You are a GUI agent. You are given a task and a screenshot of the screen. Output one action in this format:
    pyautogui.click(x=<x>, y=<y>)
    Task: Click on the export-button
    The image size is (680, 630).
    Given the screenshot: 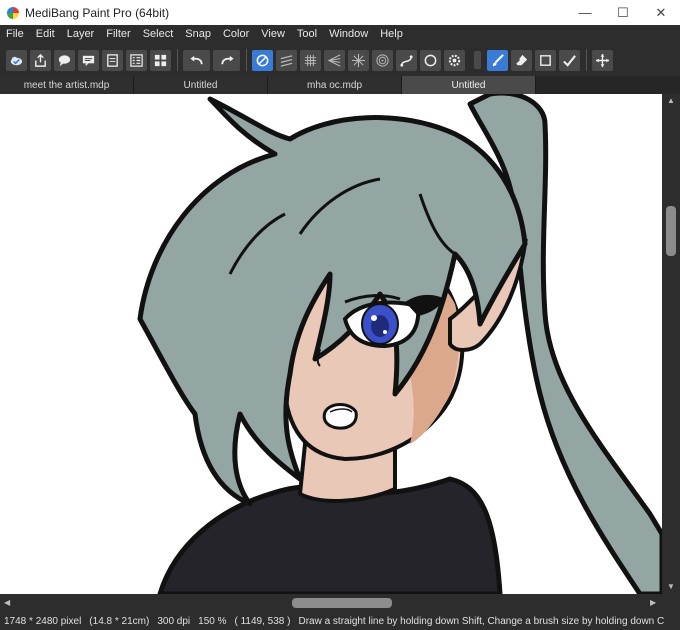 What is the action you would take?
    pyautogui.click(x=40, y=60)
    